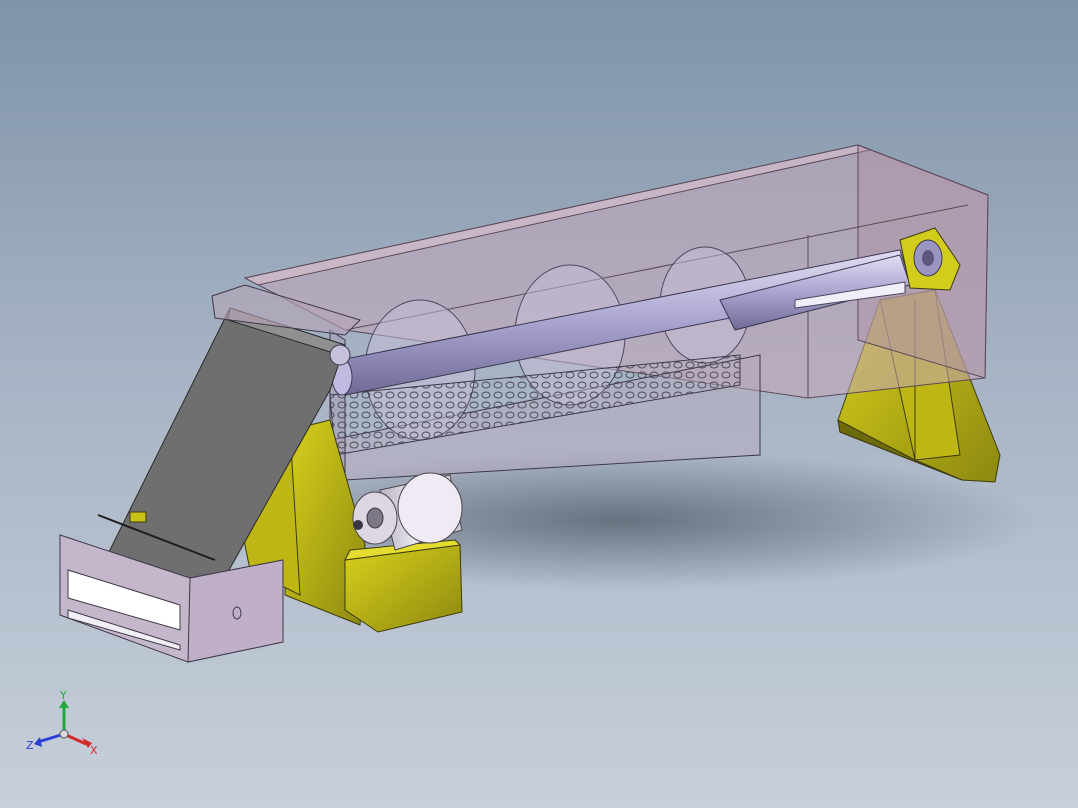  Describe the element at coordinates (94, 750) in the screenshot. I see `x-axis-label: X` at that location.